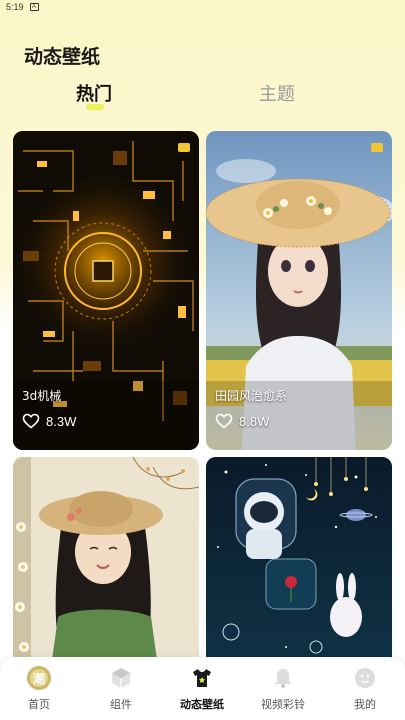  Describe the element at coordinates (277, 93) in the screenshot. I see `tab-themes: 主题` at that location.